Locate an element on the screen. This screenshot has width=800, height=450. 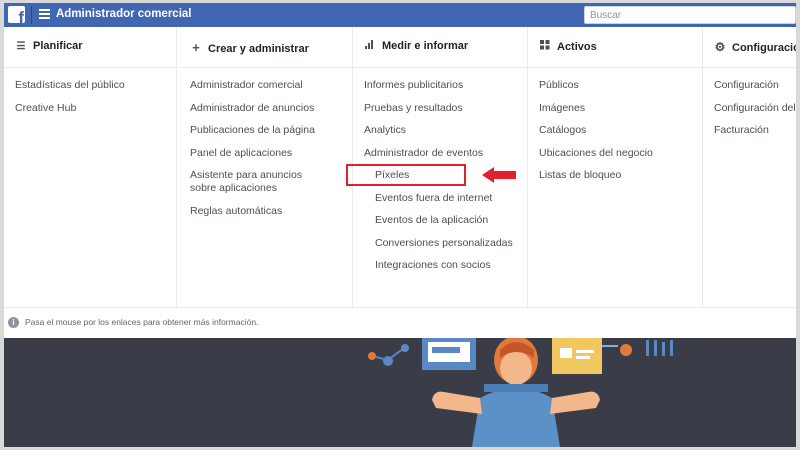
column-title: Crear y administrar is located at coordinates (258, 49).